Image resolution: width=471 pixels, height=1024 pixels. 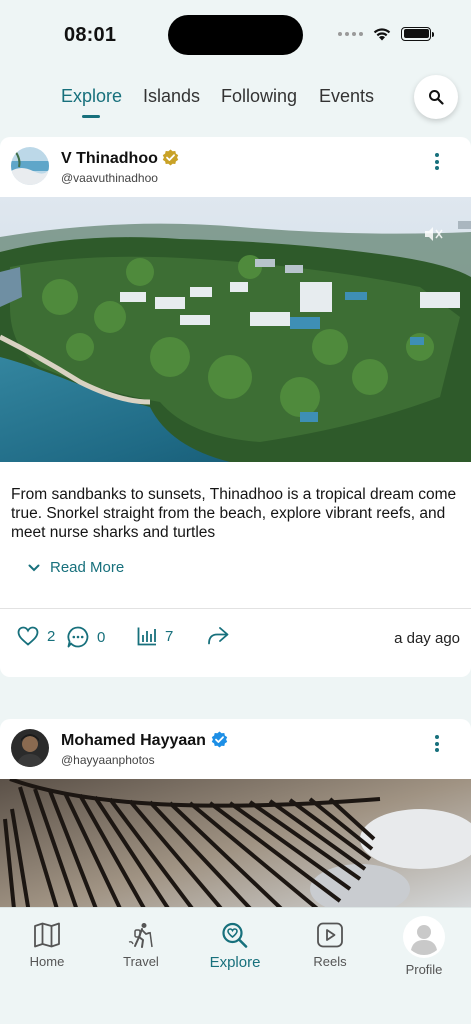 I want to click on like-button: 2, so click(x=36, y=636).